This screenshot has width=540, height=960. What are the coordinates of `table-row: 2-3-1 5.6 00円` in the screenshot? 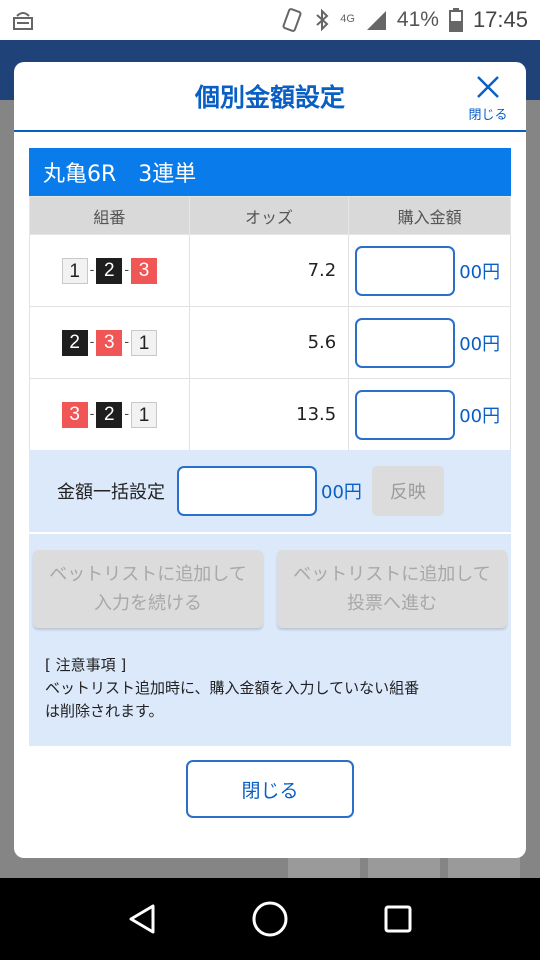 It's located at (270, 342).